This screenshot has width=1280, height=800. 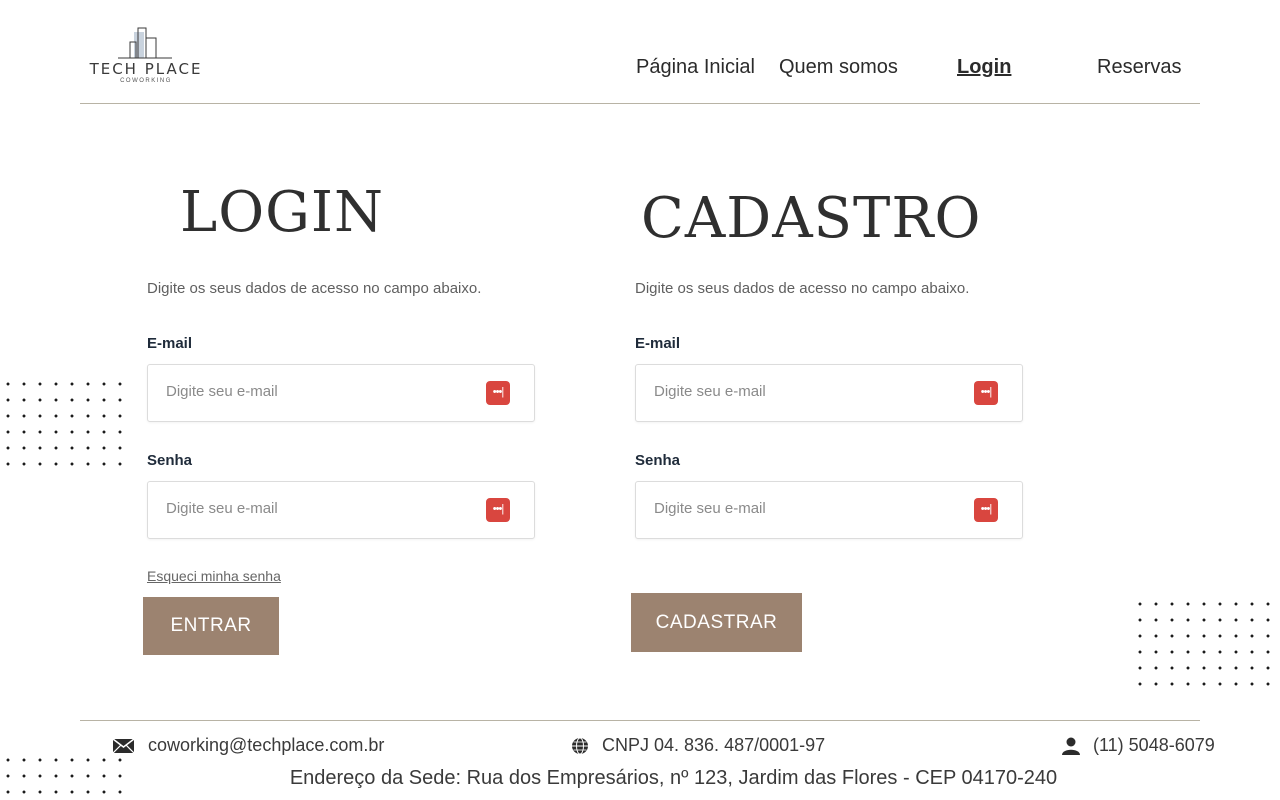 I want to click on forgot-password-link: Esqueci minha senha, so click(x=214, y=576).